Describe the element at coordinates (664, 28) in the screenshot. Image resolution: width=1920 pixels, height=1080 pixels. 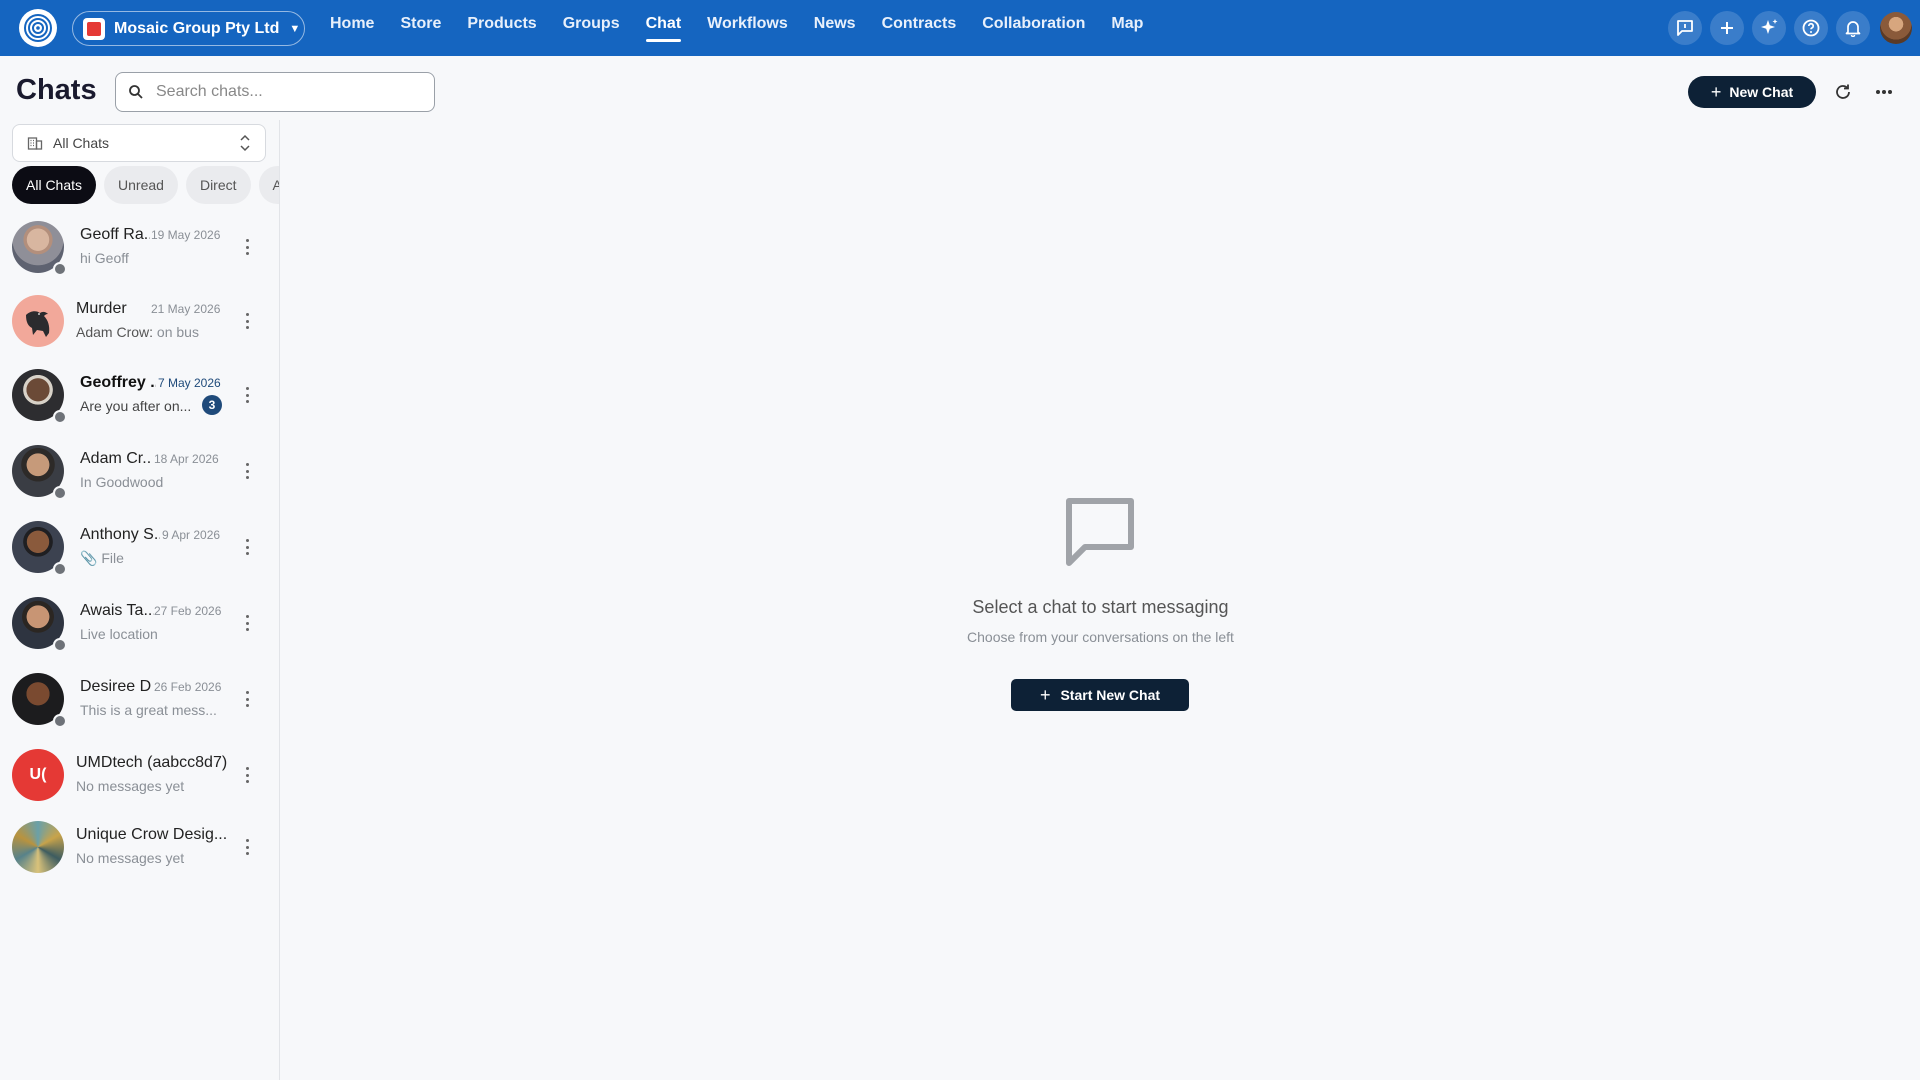
I see `nav-chat: Chat` at that location.